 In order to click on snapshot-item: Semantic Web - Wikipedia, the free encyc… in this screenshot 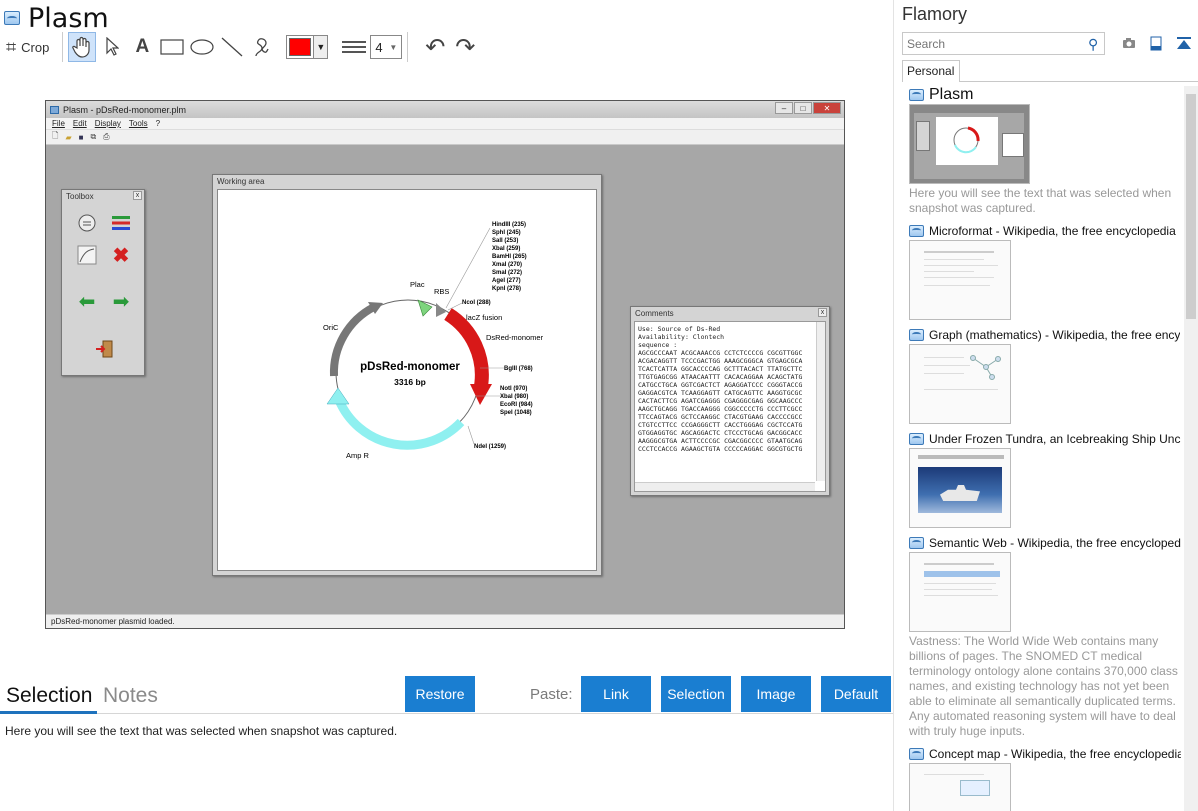, I will do `click(1045, 636)`.